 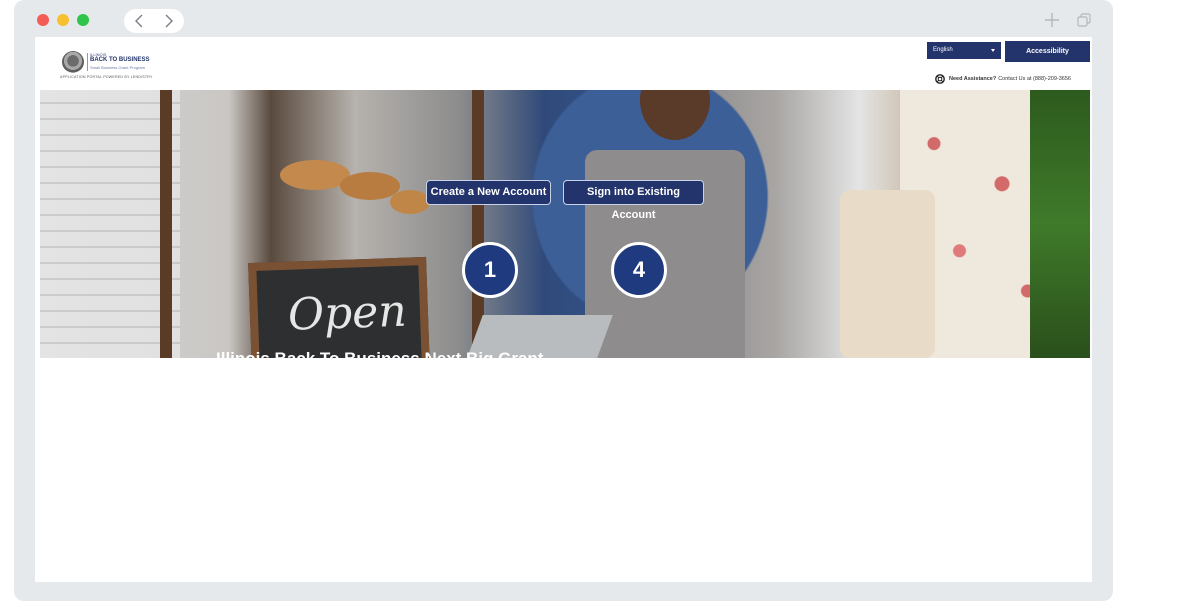 What do you see at coordinates (106, 77) in the screenshot?
I see `logo-tagline: APPLICATION PORTAL POWERED BY LENDISTRY` at bounding box center [106, 77].